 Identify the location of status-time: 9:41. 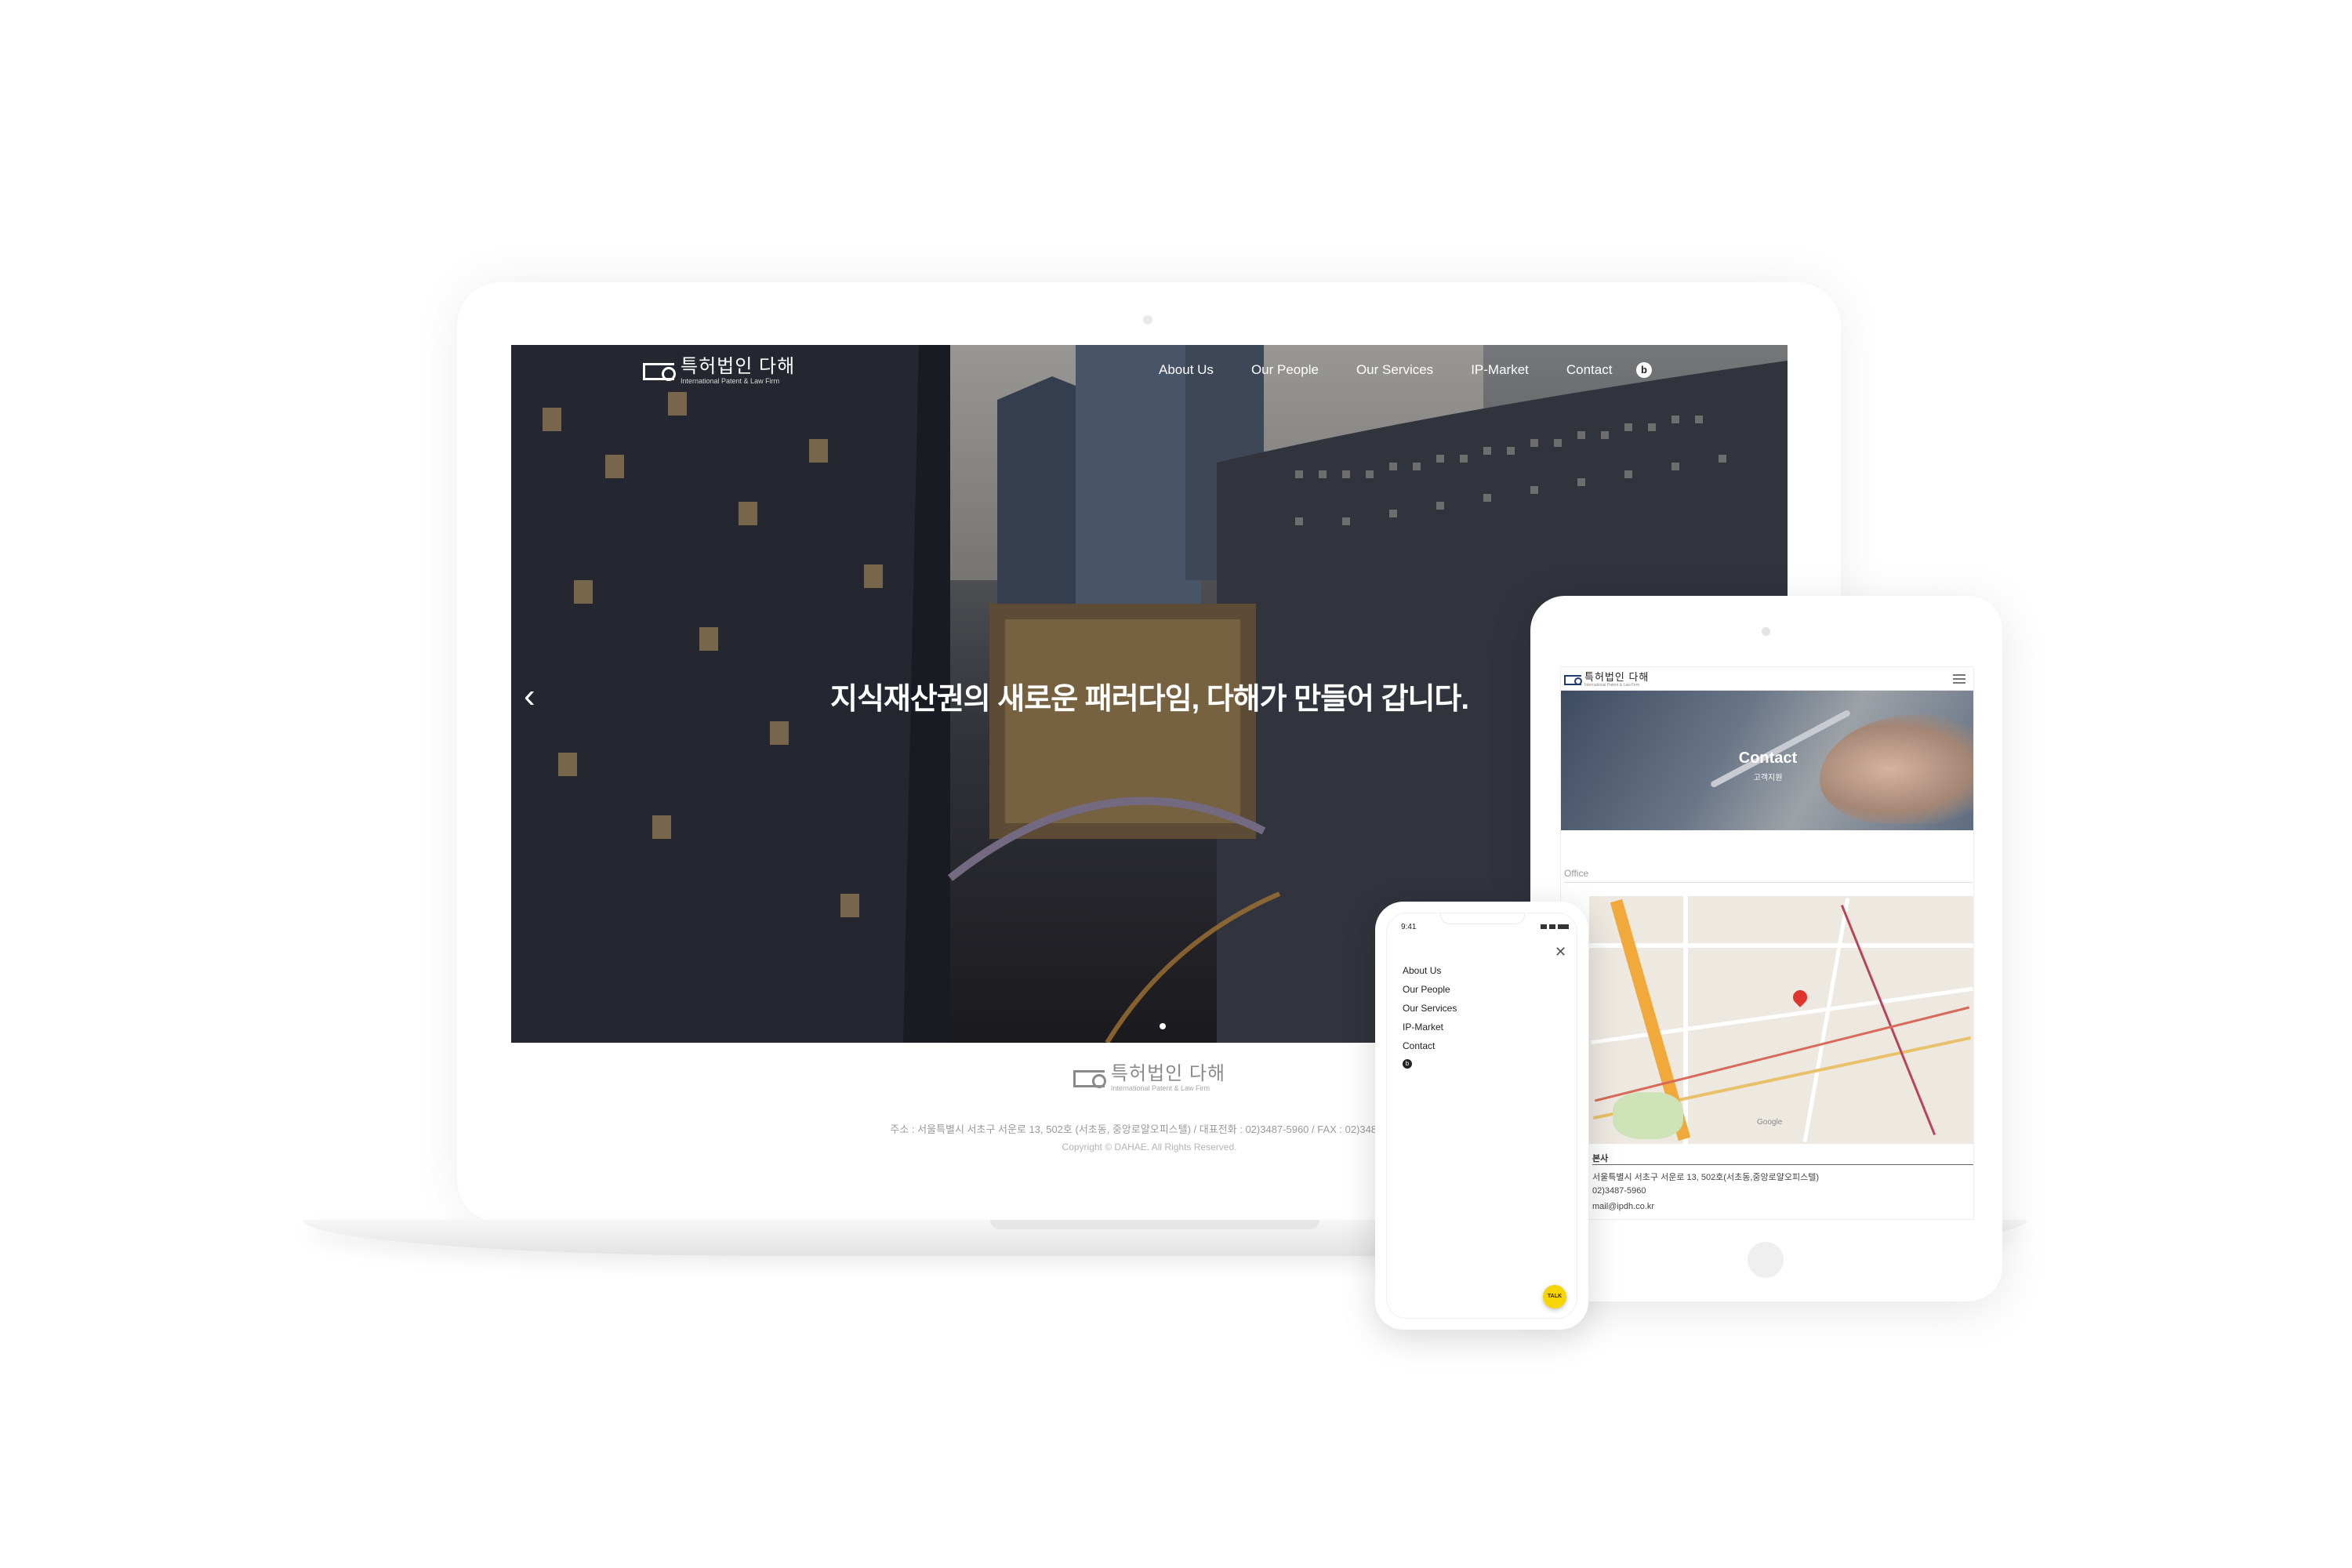
(1409, 927).